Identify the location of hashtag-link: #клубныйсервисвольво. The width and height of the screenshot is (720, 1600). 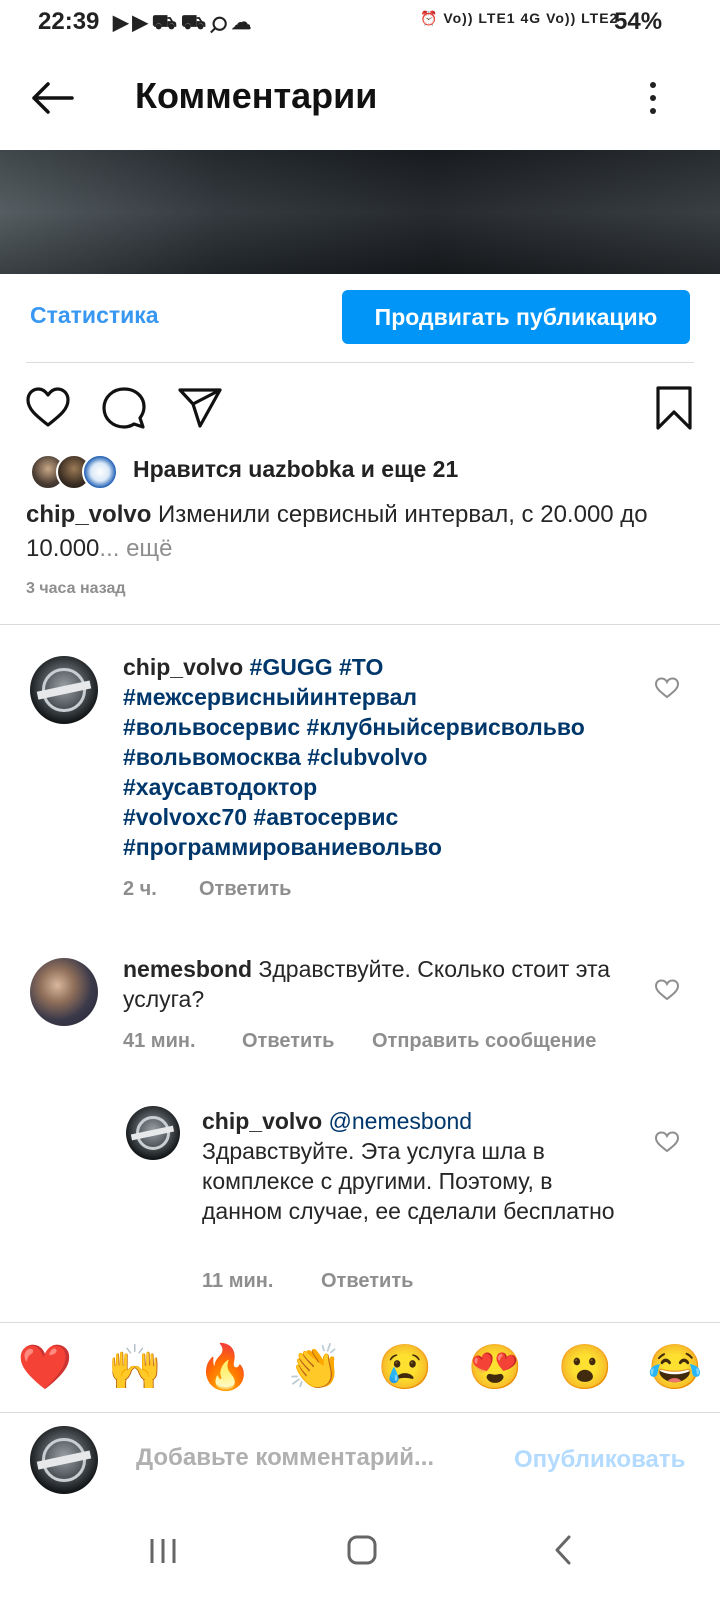
(446, 727).